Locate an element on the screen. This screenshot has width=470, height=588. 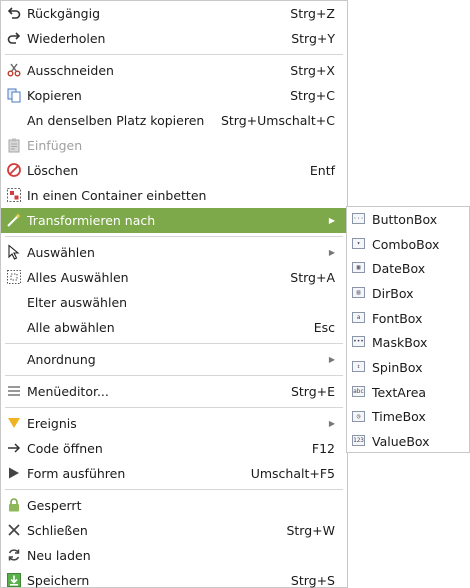
menu-item-shortcut: Strg+Umschalt+C is located at coordinates (277, 120).